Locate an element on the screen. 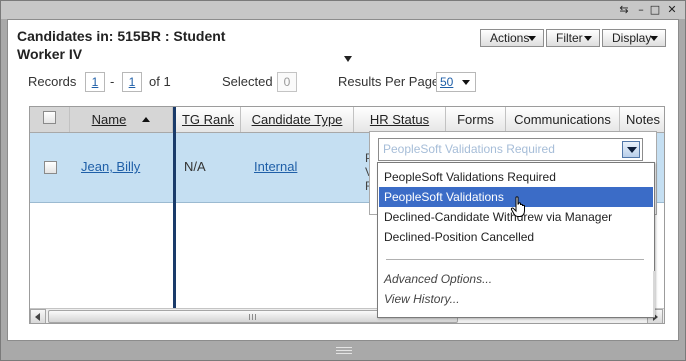 The image size is (686, 361). dropdown-divider is located at coordinates (515, 259).